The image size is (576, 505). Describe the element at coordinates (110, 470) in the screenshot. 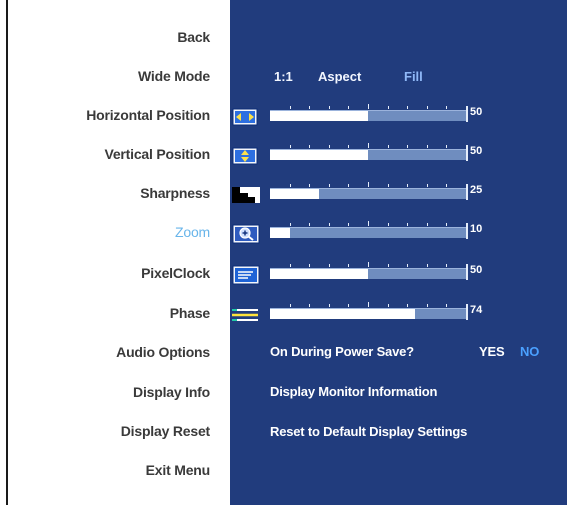

I see `menu-item-exit-menu: Exit Menu` at that location.